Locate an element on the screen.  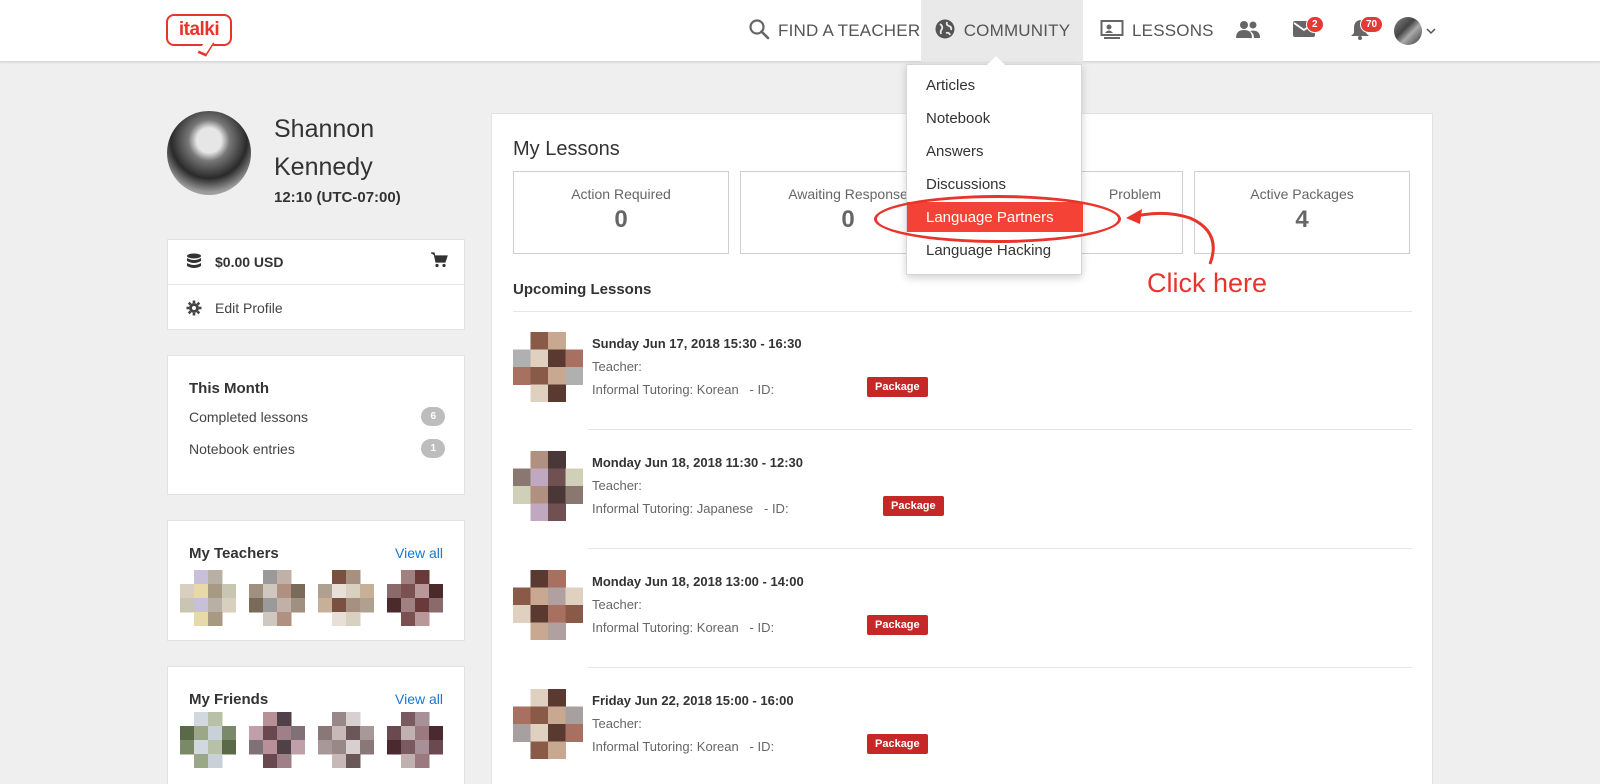
stat-label: Action Required is located at coordinates (621, 194).